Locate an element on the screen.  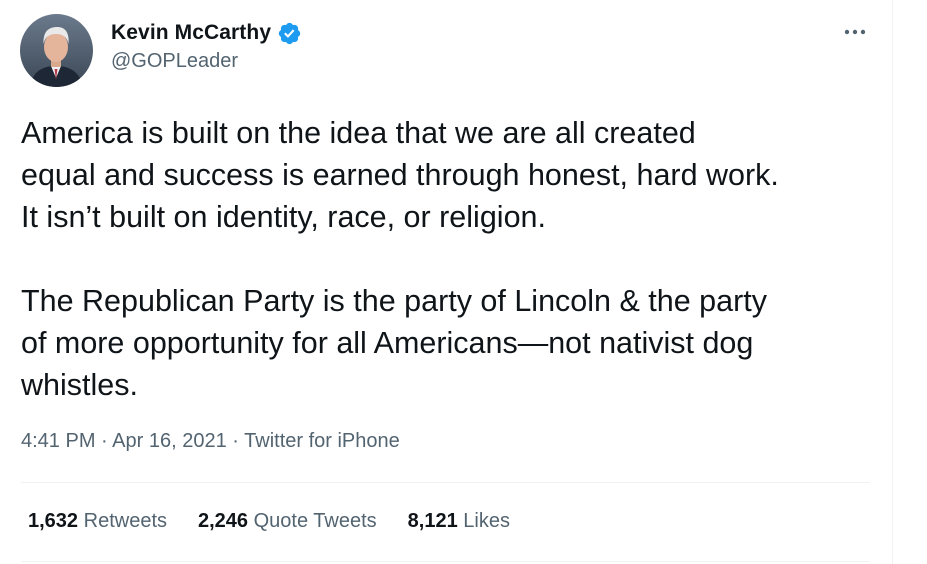
likes-count: 8,121 is located at coordinates (432, 521).